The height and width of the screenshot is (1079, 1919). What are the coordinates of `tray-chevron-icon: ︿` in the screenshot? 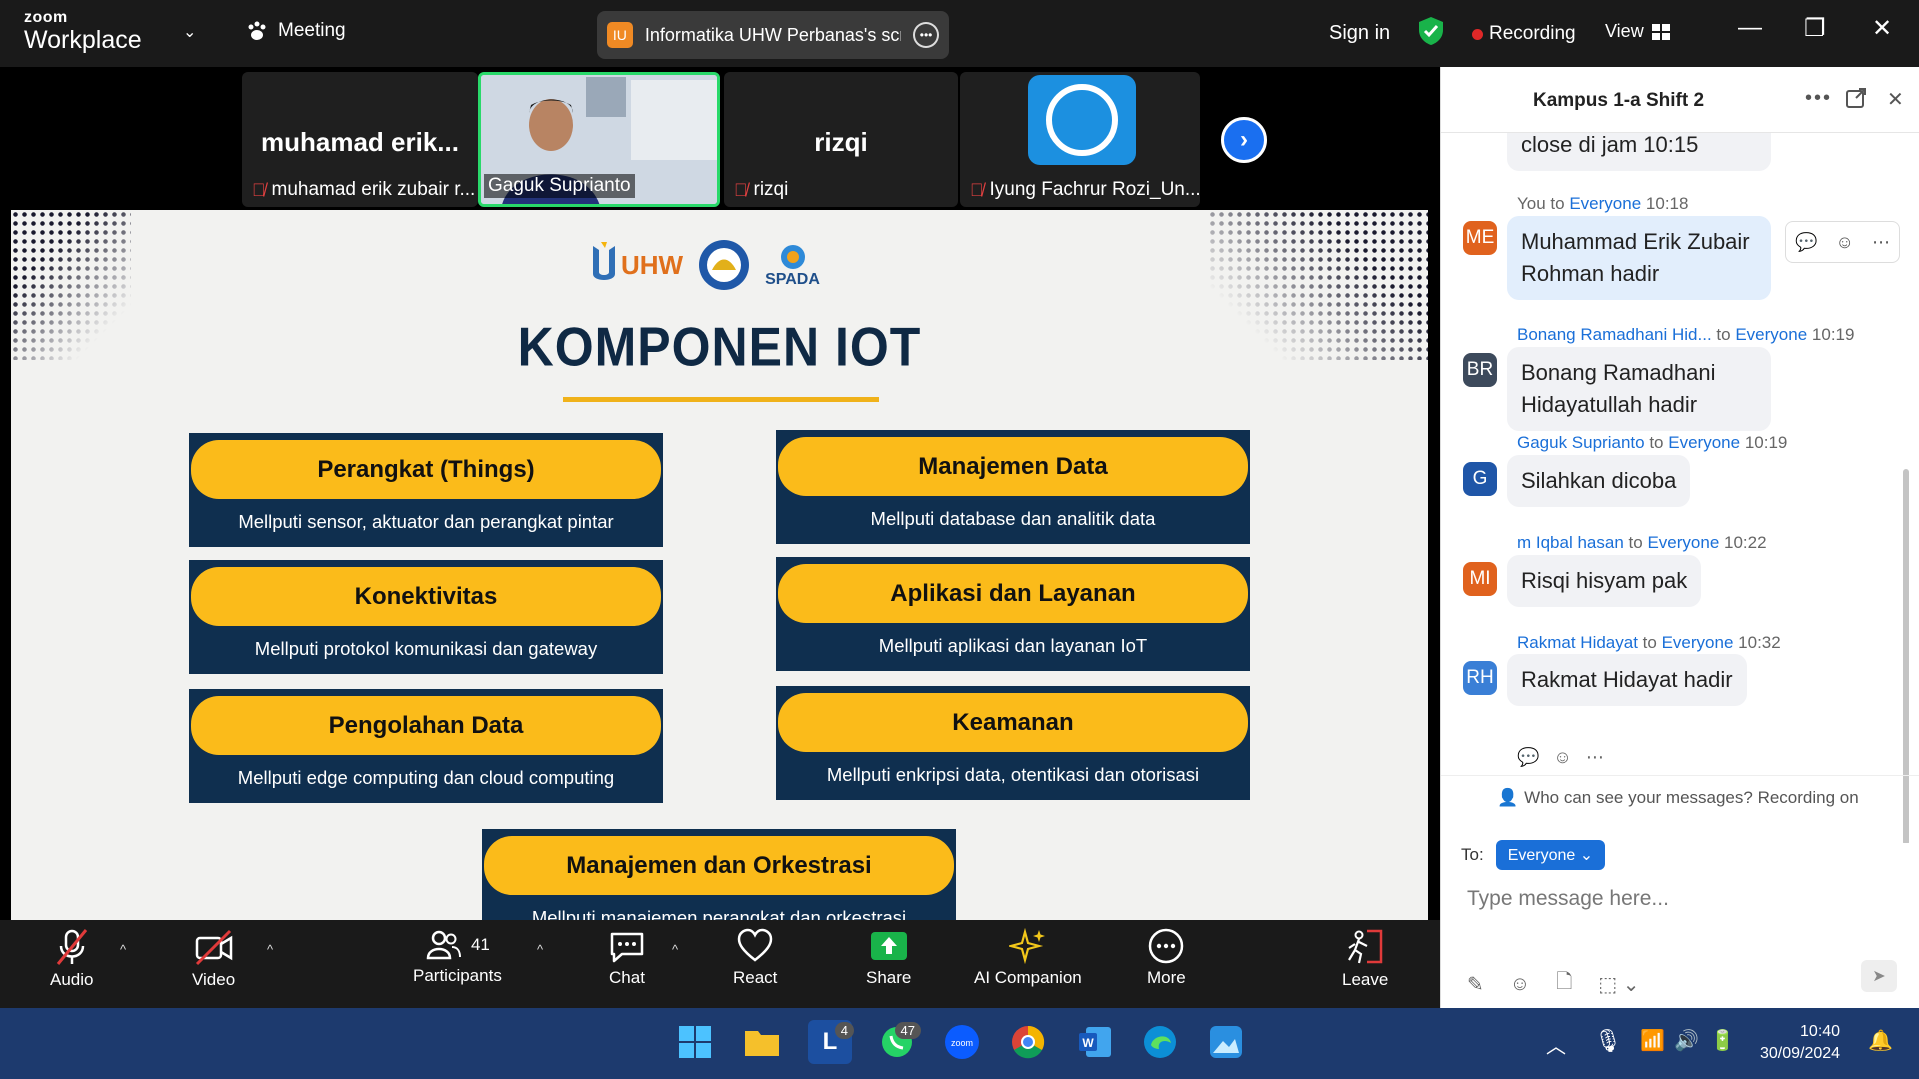 It's located at (1556, 1044).